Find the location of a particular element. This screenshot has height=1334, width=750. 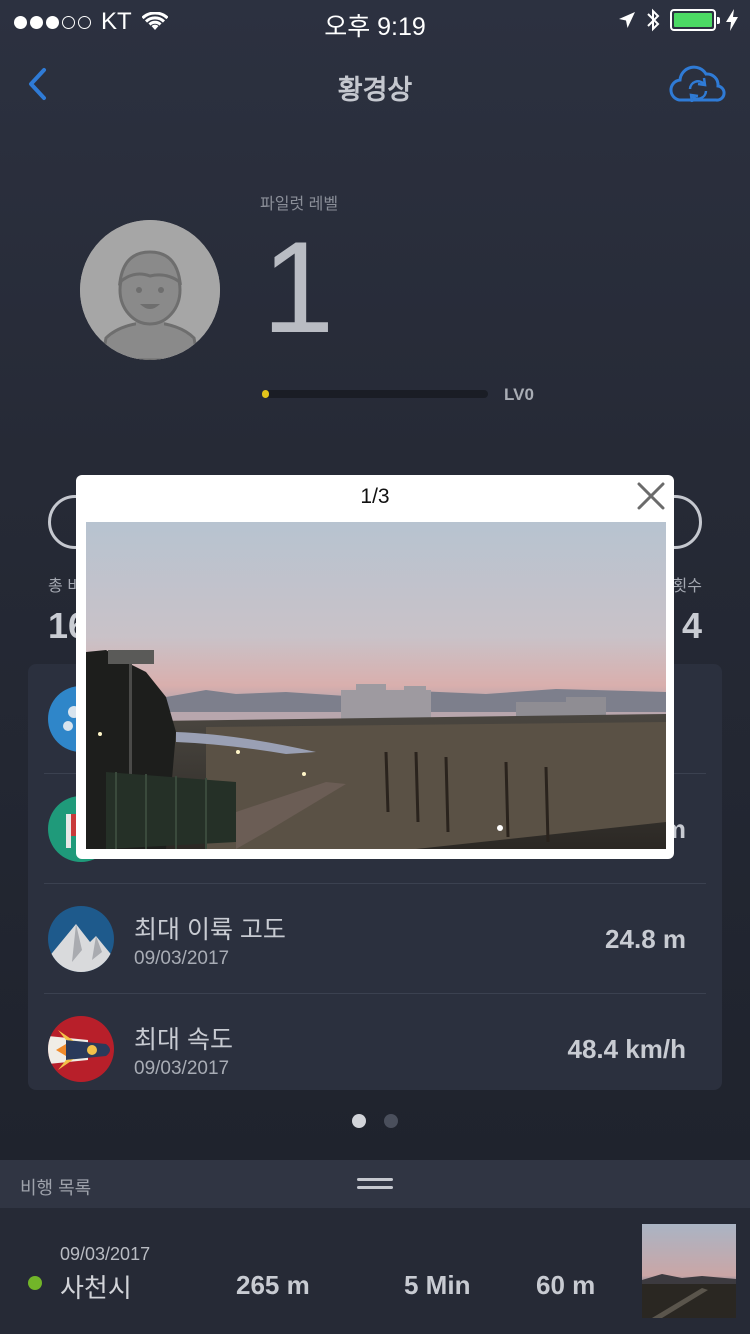

flight-place: 사천시 is located at coordinates (96, 1288).